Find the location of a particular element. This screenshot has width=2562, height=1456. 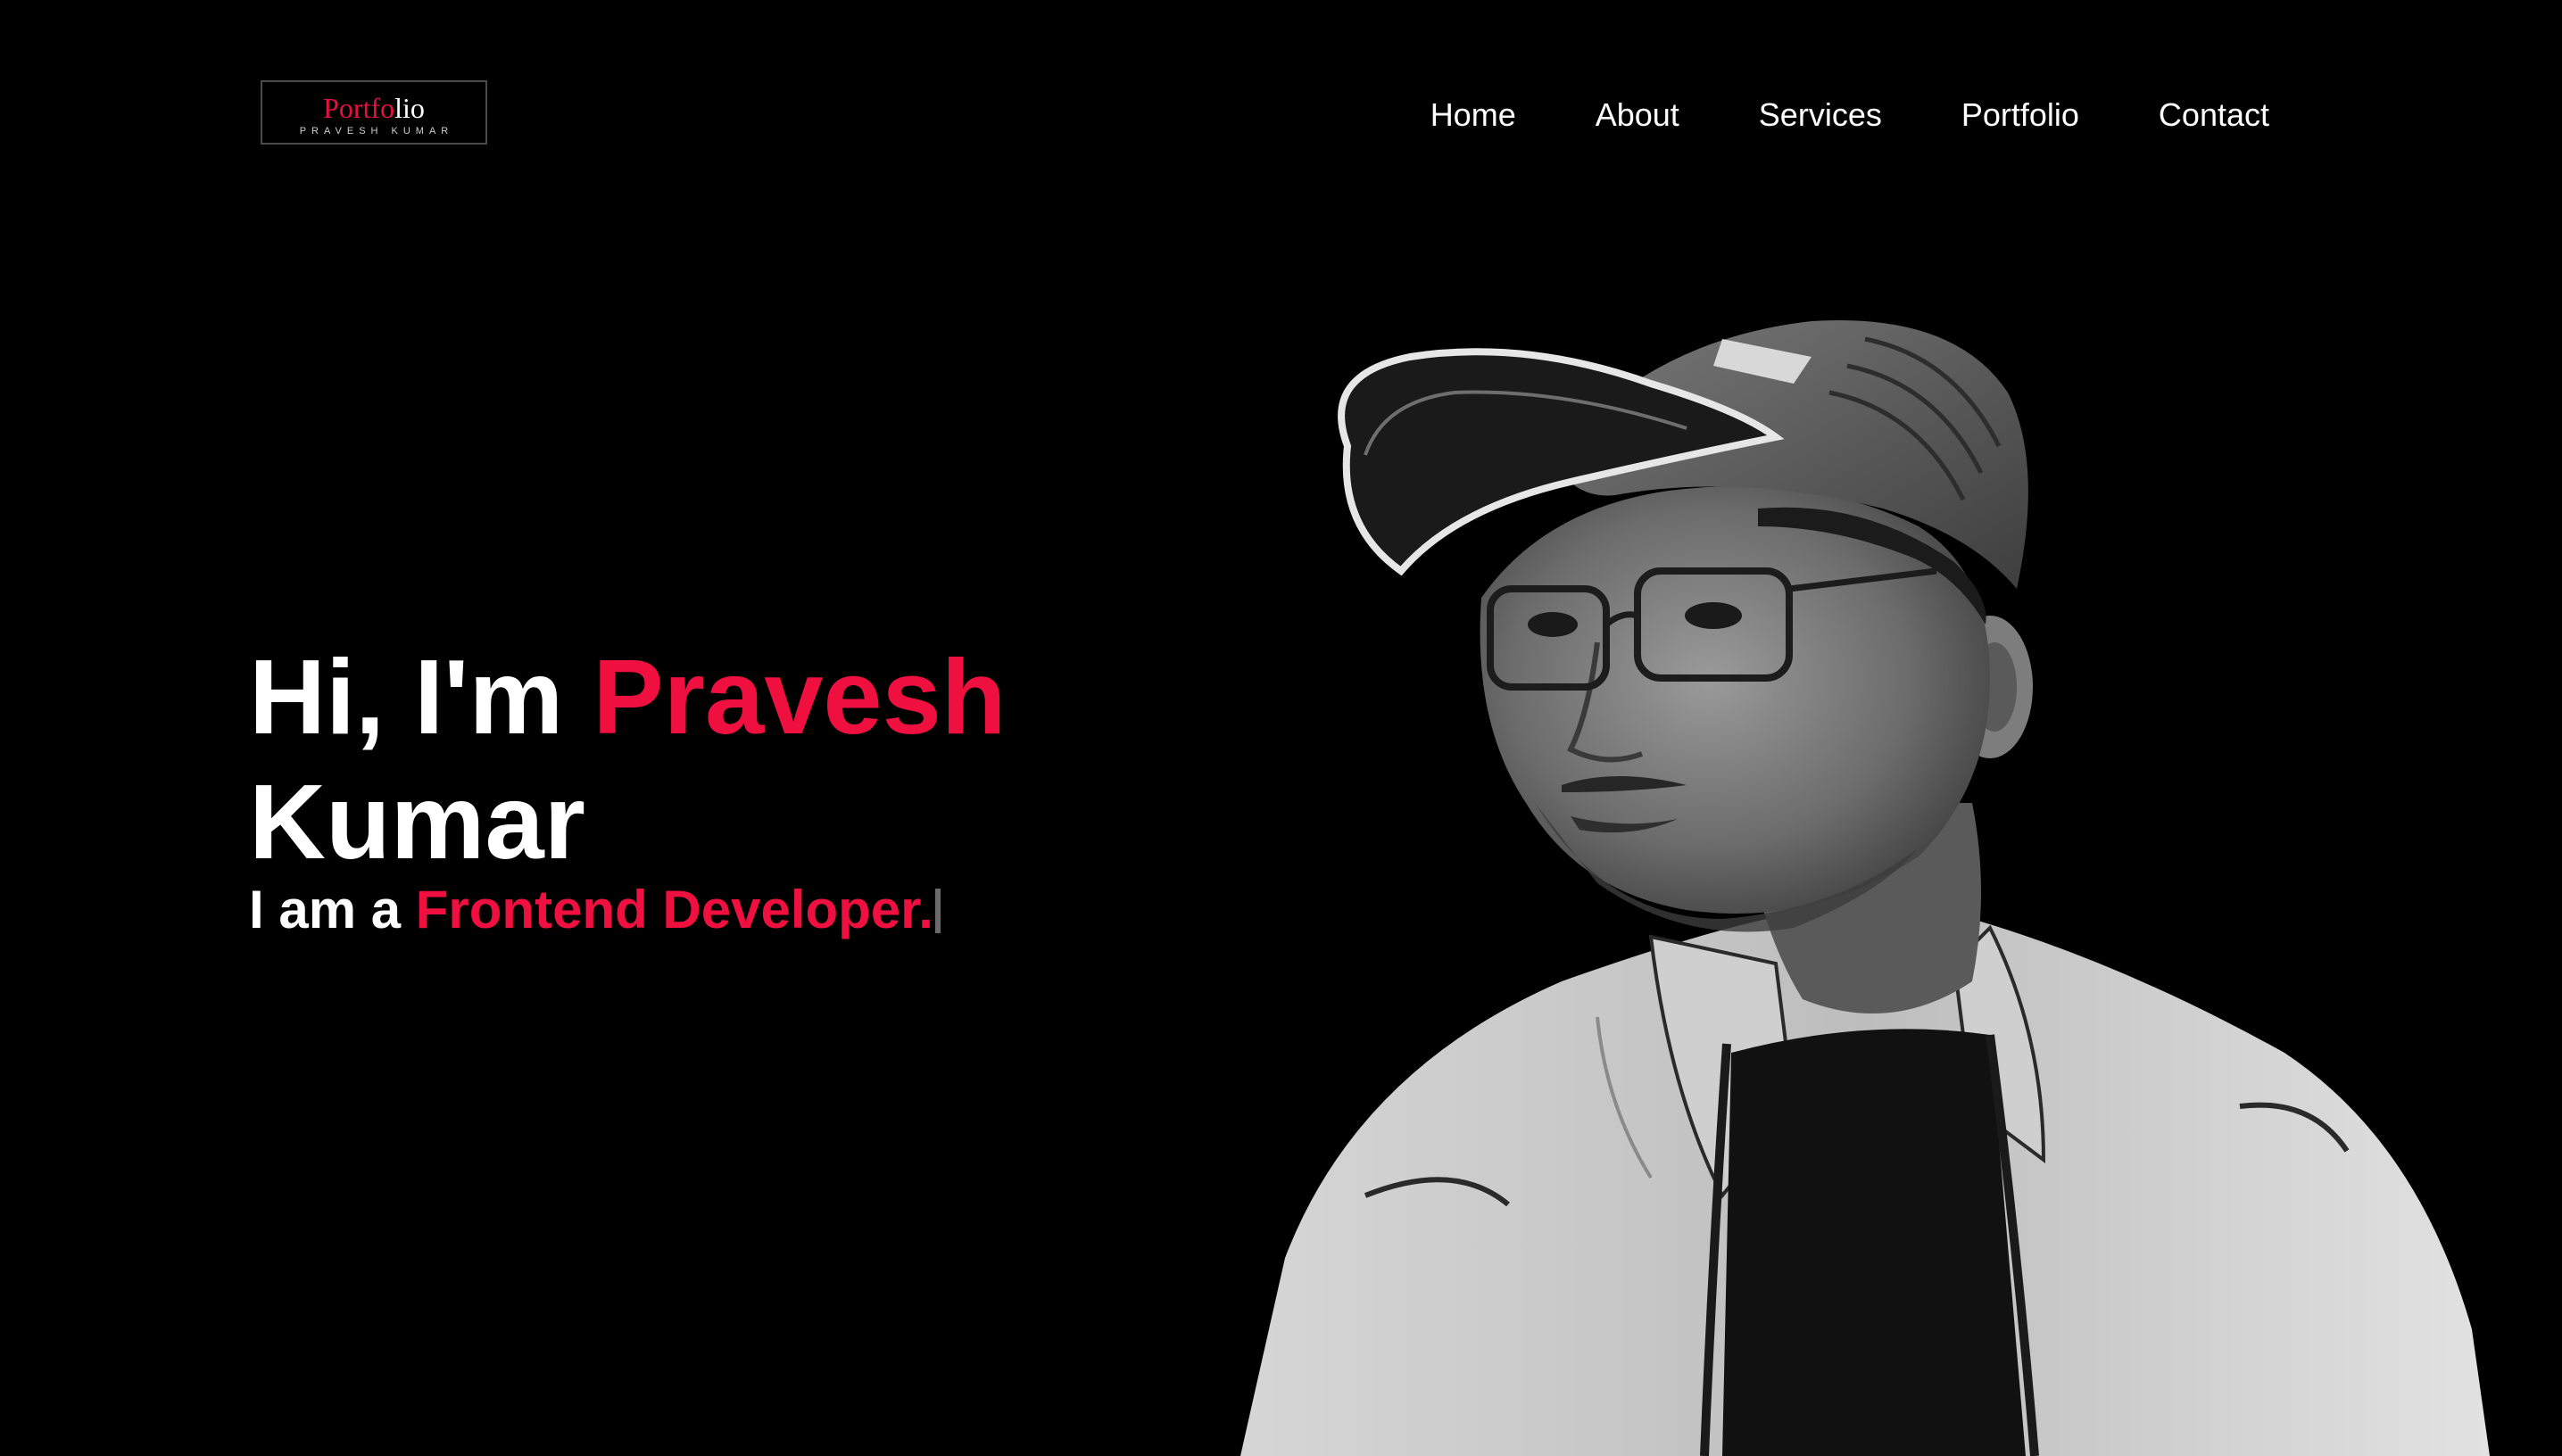

role-prefix: I am a is located at coordinates (332, 909).